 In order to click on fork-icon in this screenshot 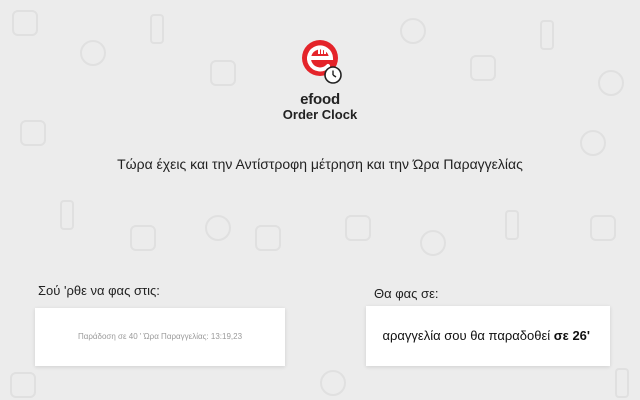, I will do `click(322, 51)`.